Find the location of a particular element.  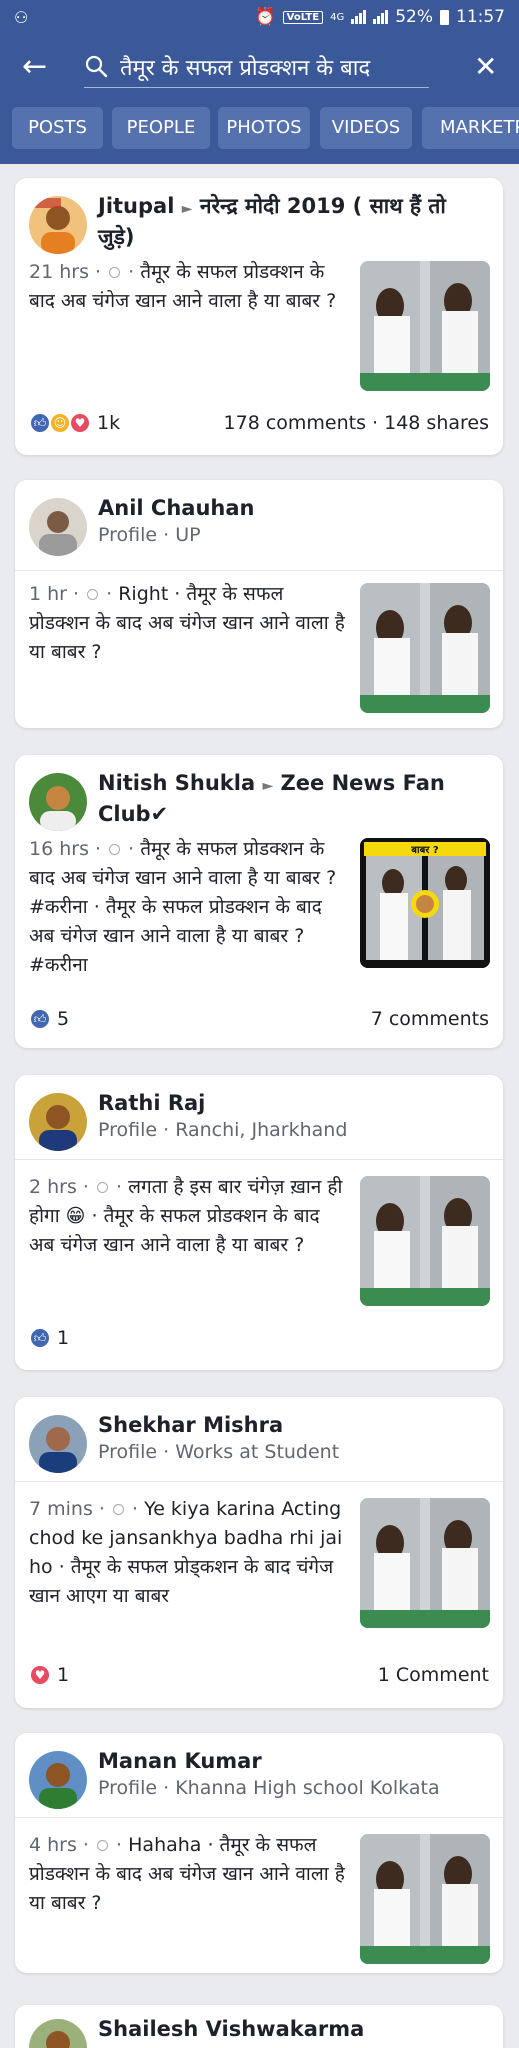

post-time: 4 hrs is located at coordinates (53, 1845).